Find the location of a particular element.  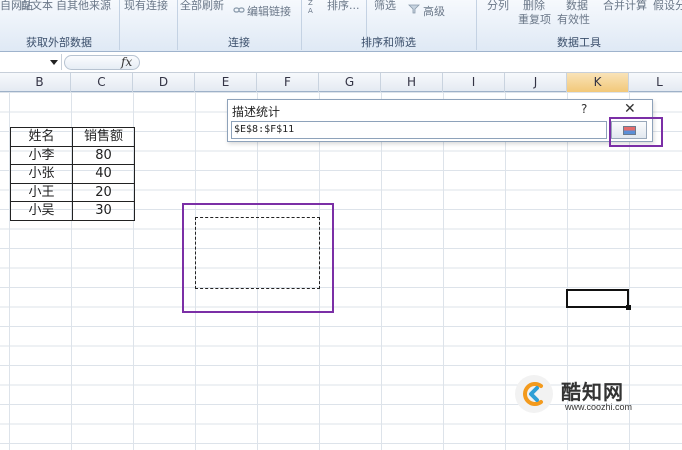

link-icon is located at coordinates (239, 10).